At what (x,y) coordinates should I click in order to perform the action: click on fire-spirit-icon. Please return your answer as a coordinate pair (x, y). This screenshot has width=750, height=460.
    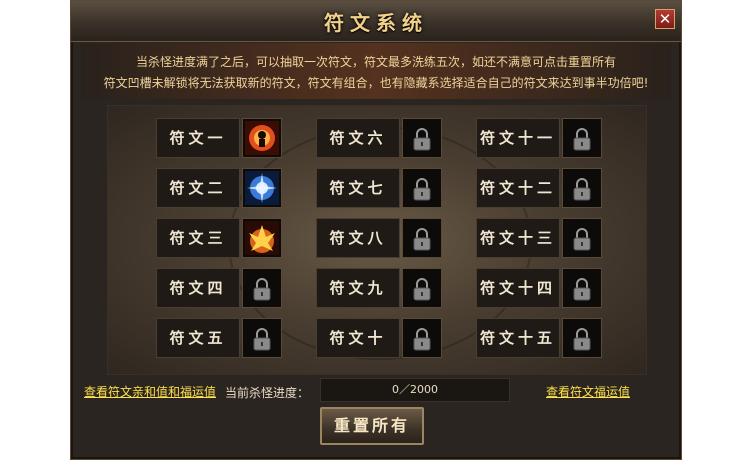
    Looking at the image, I should click on (262, 138).